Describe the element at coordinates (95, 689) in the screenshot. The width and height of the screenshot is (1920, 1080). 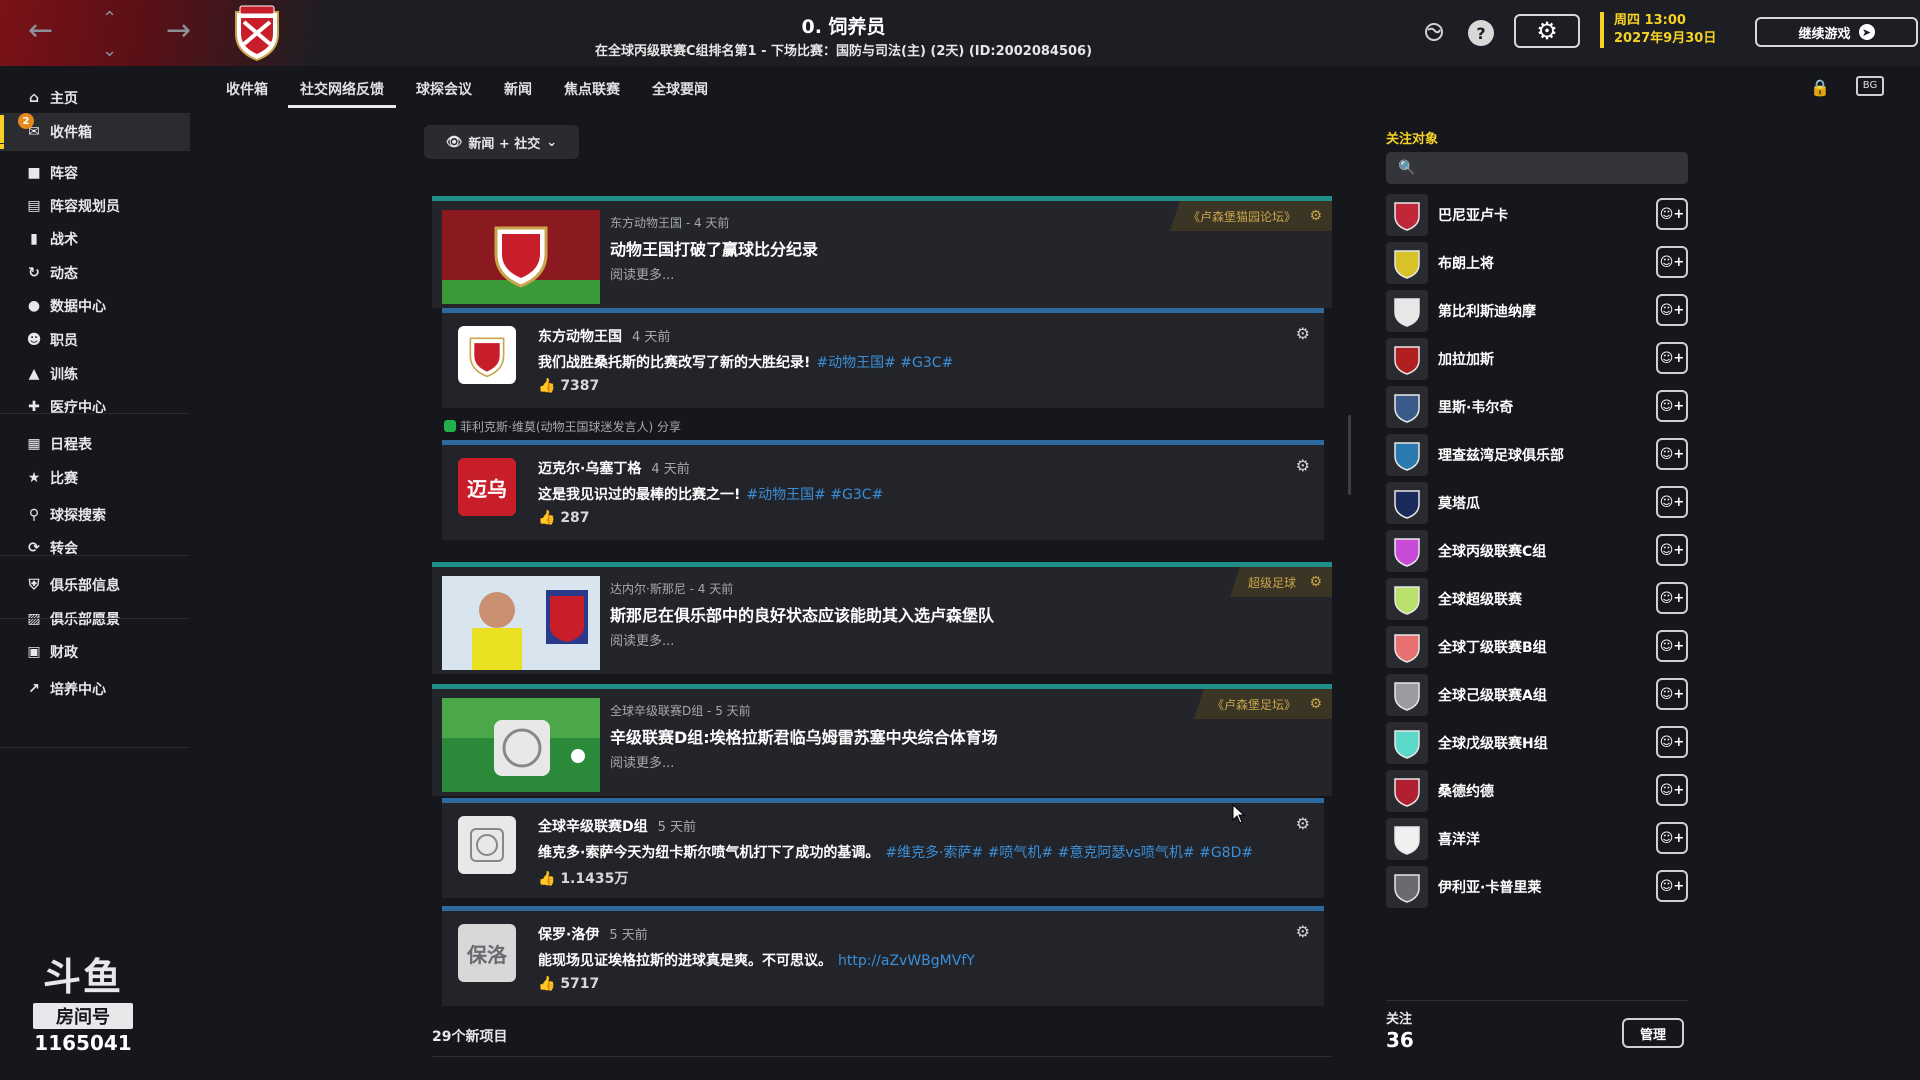
I see `sidebar-item-17: ↗ 培养中心` at that location.